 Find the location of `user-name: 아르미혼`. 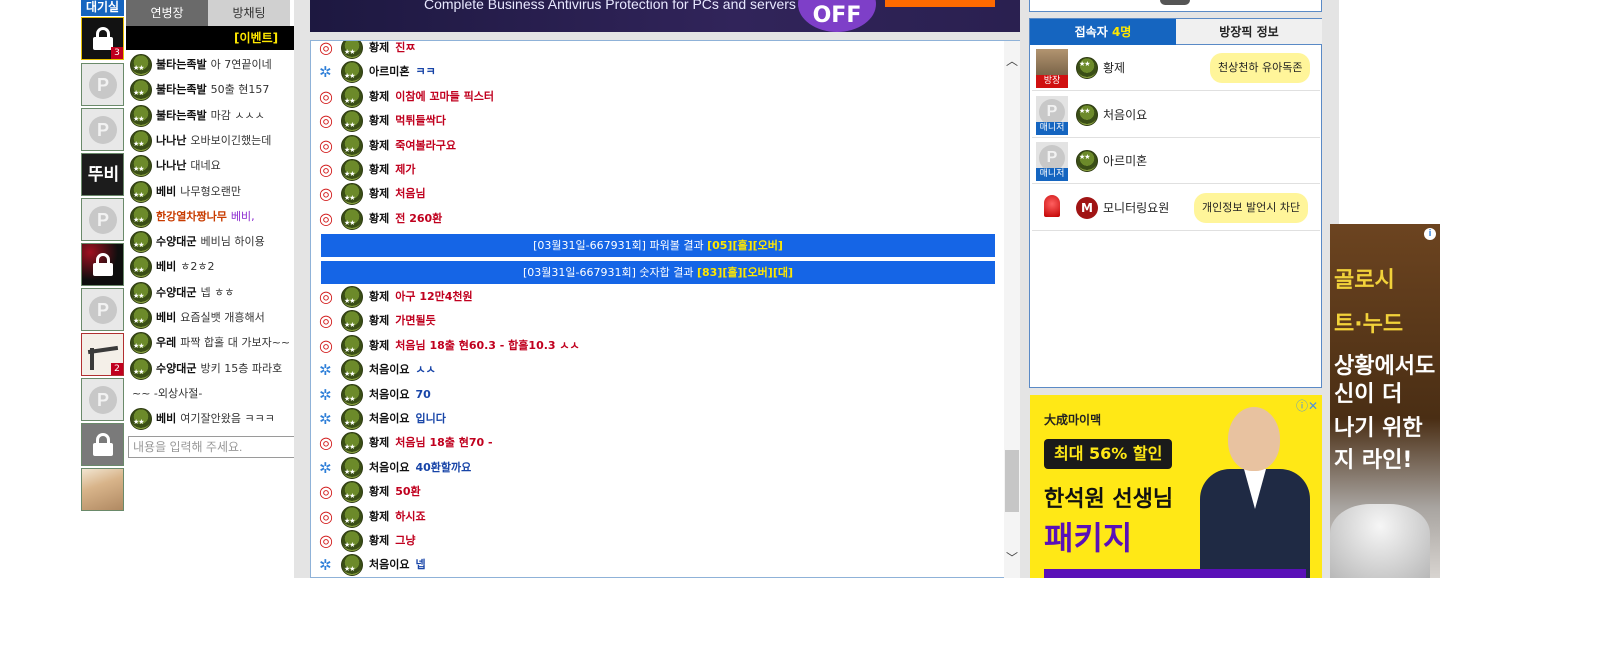

user-name: 아르미혼 is located at coordinates (1125, 160).